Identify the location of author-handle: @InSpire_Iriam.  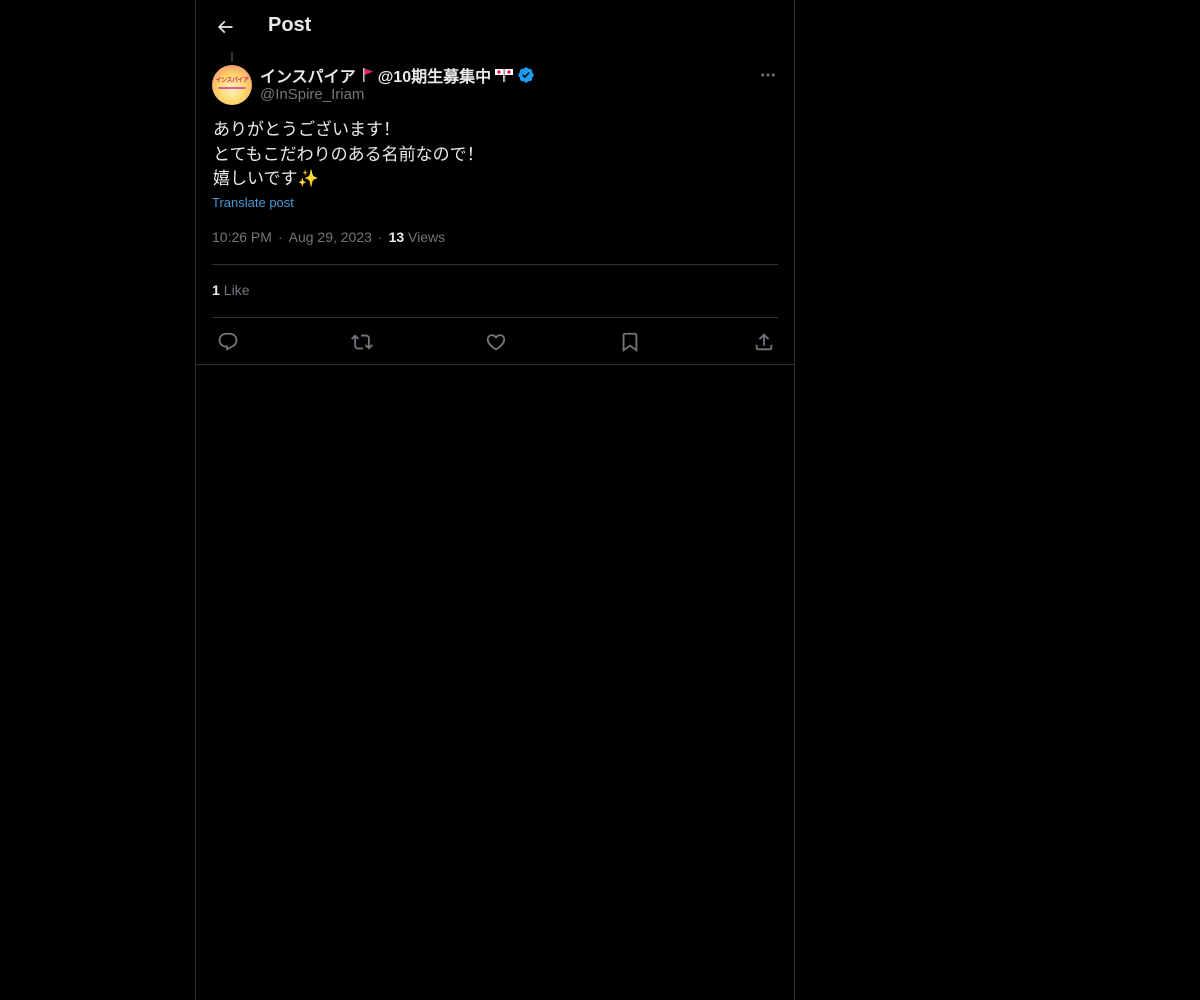
(312, 94).